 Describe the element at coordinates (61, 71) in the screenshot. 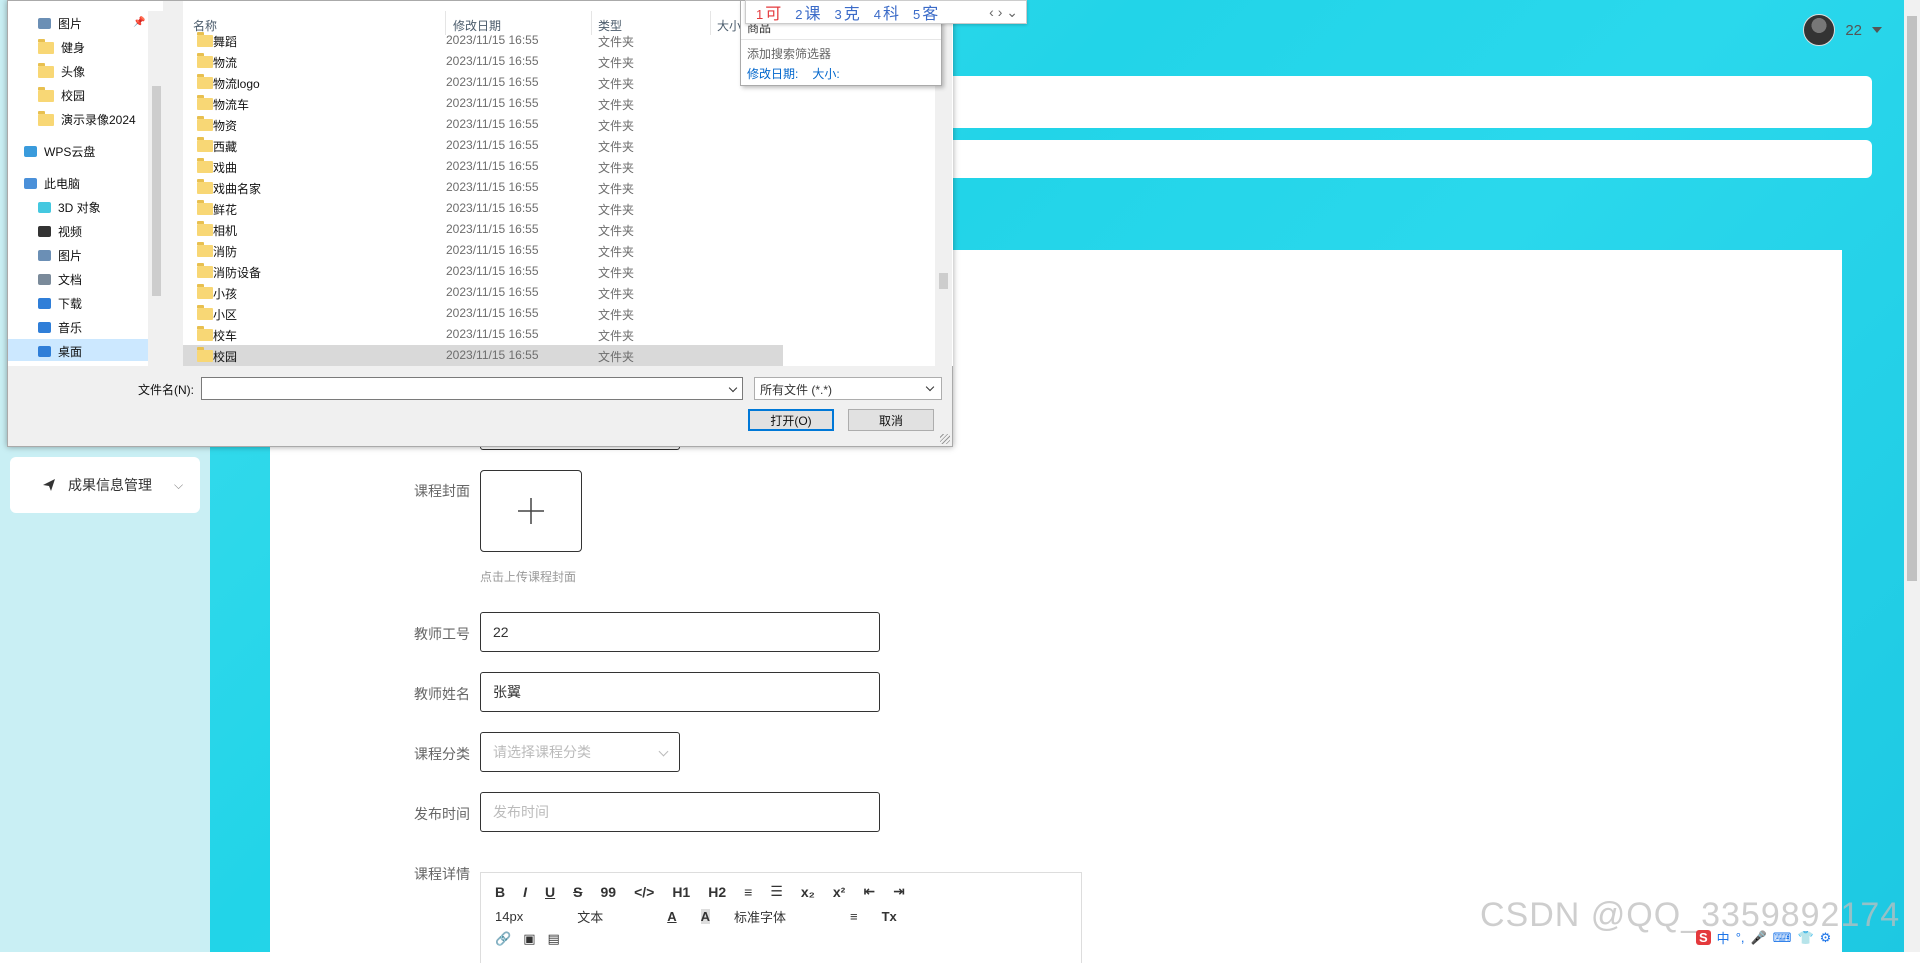

I see `sidebar-item-folder: 头像` at that location.